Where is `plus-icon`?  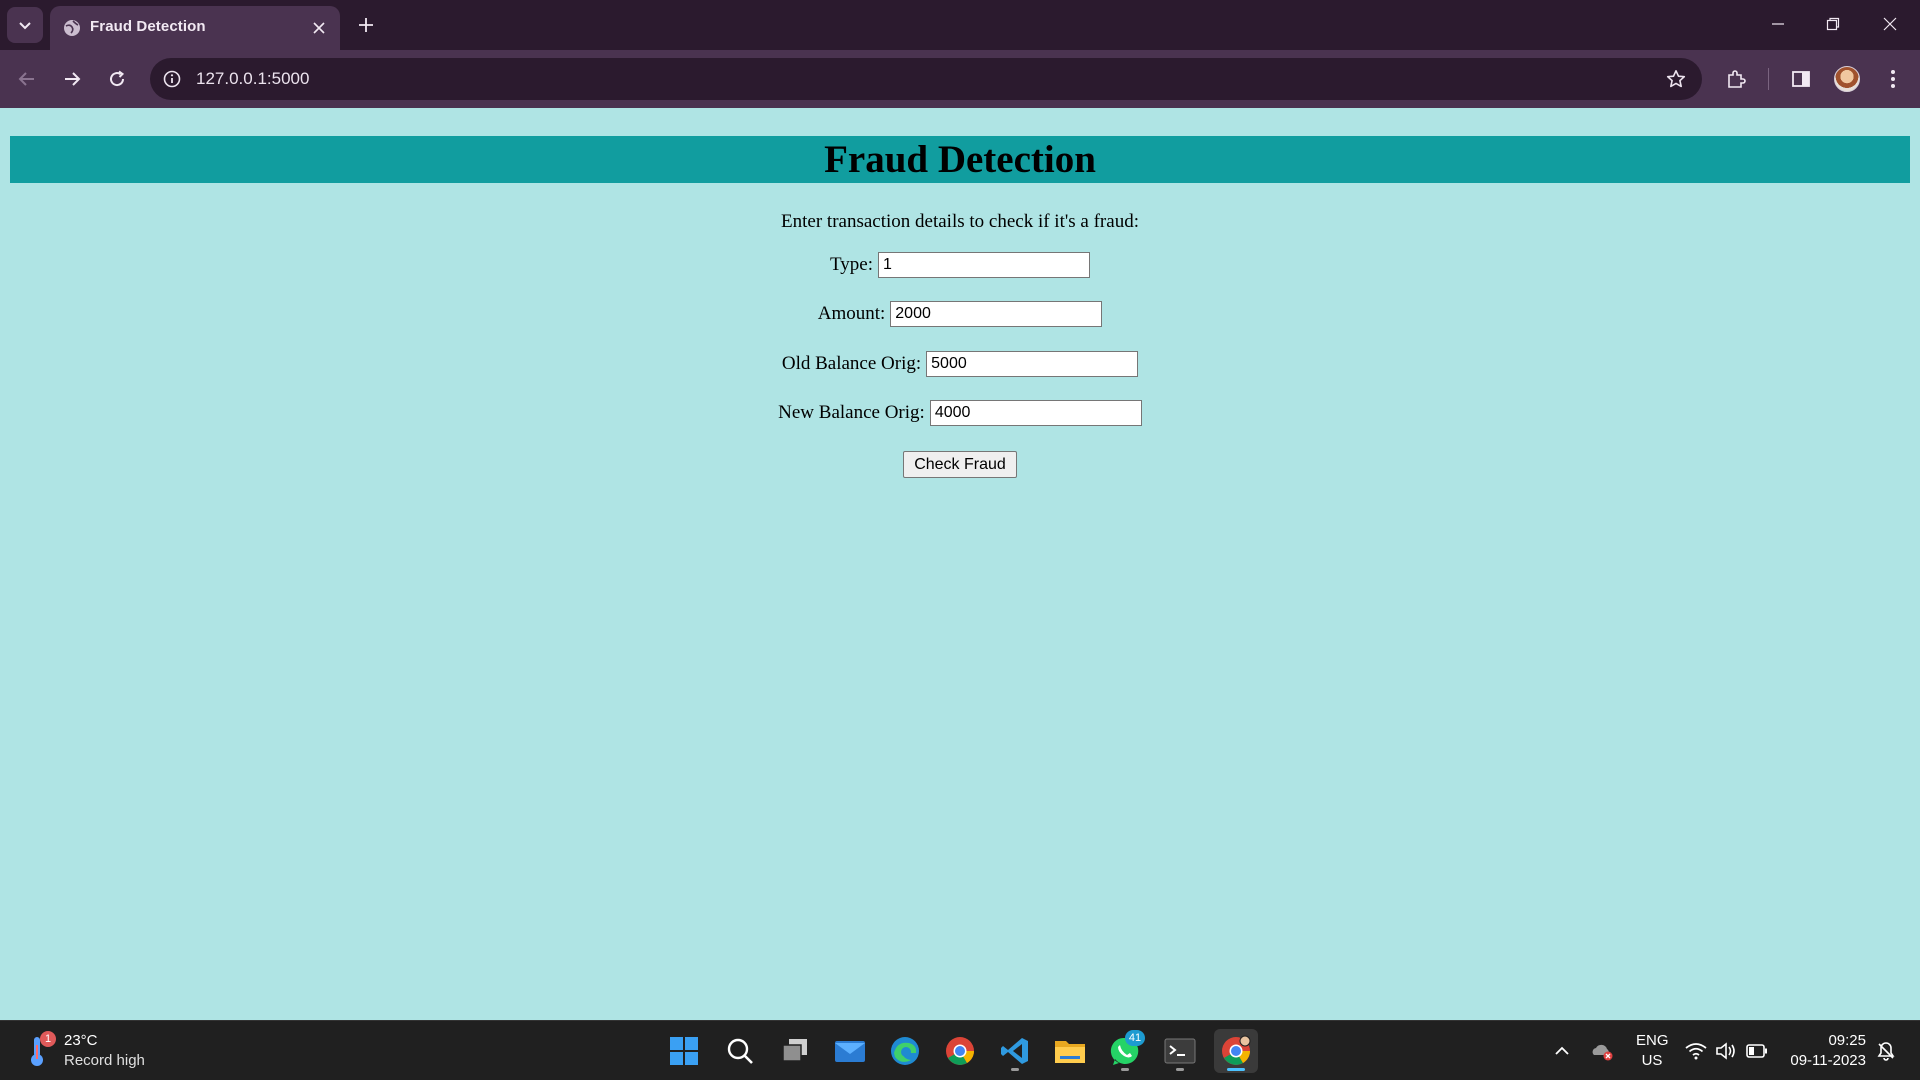
plus-icon is located at coordinates (366, 25).